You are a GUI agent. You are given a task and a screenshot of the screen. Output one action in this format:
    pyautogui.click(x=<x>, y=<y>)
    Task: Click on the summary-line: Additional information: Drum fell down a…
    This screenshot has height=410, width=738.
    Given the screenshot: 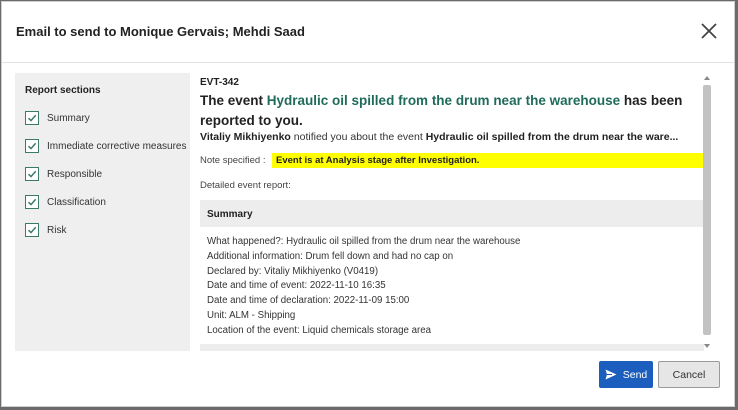 What is the action you would take?
    pyautogui.click(x=330, y=256)
    